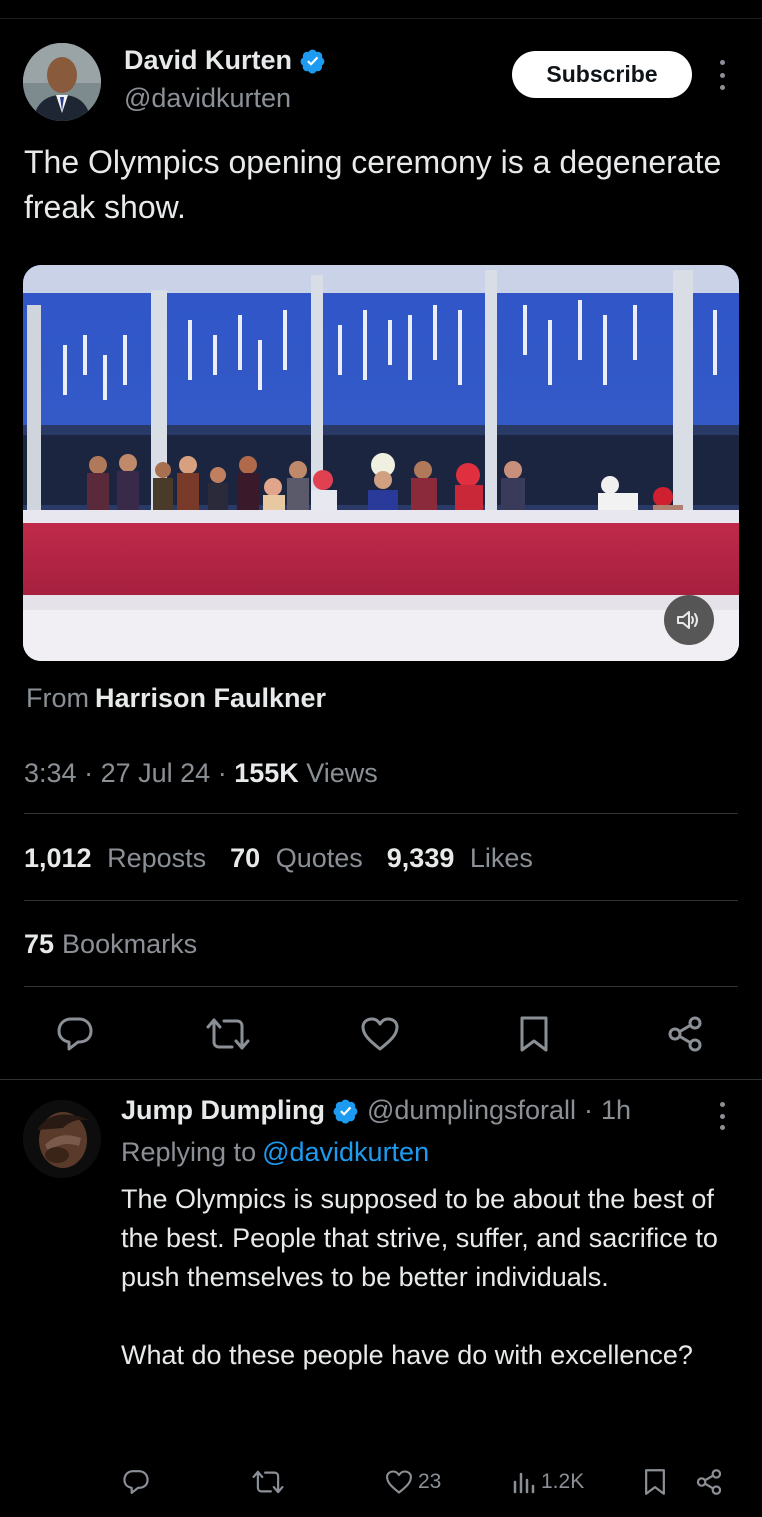 This screenshot has height=1517, width=762. I want to click on reply-avatar-photo, so click(62, 1139).